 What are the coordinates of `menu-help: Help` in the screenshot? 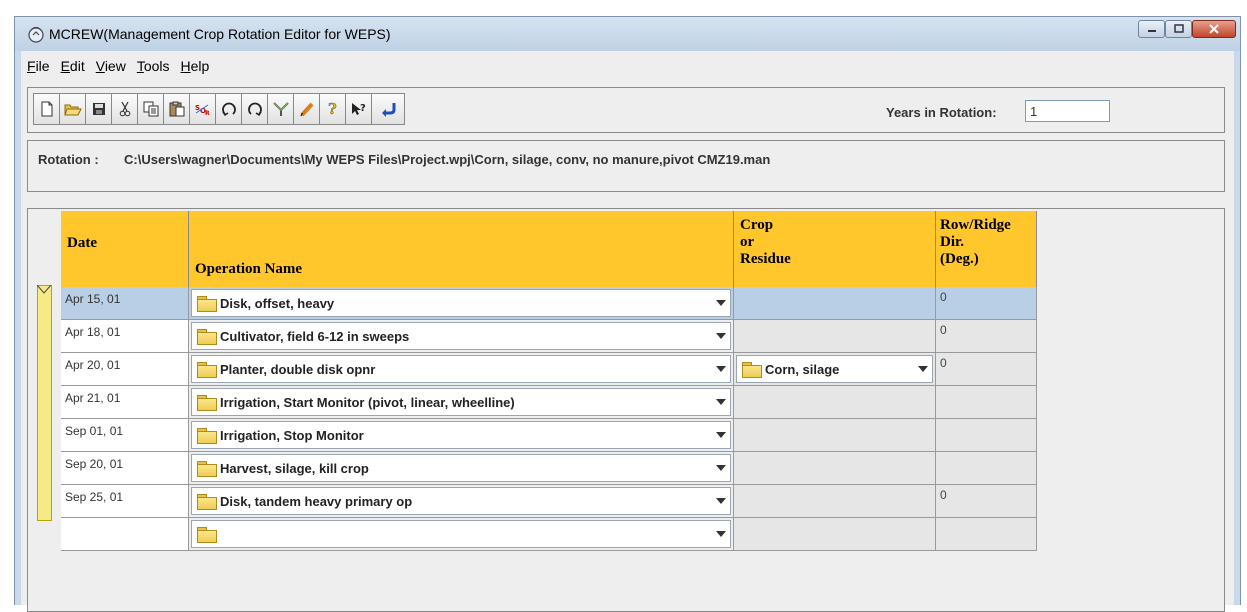 It's located at (195, 66).